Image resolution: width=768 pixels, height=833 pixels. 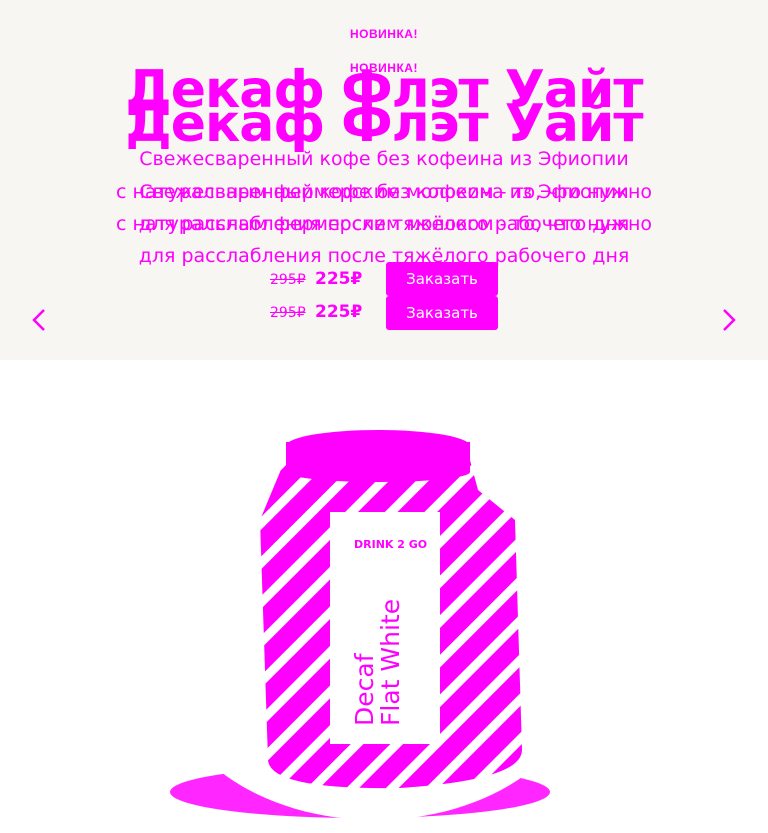 What do you see at coordinates (40, 320) in the screenshot?
I see `chevron-left-icon` at bounding box center [40, 320].